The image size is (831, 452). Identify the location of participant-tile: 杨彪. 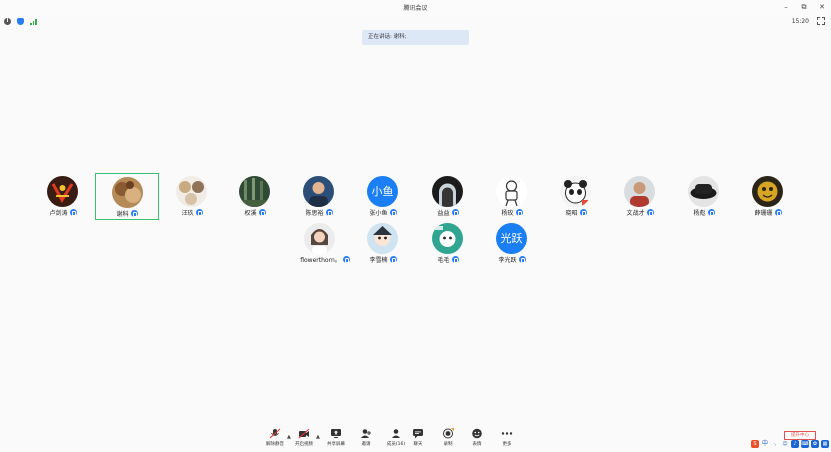
(704, 196).